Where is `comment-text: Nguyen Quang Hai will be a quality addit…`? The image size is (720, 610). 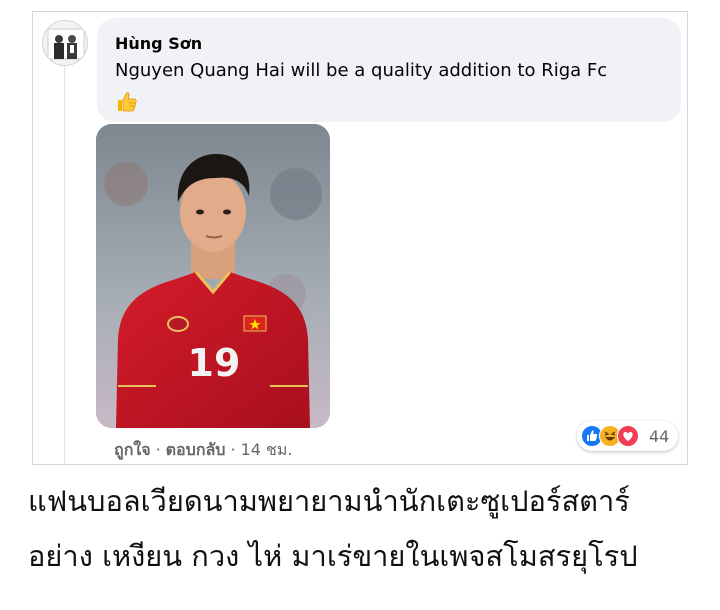 comment-text: Nguyen Quang Hai will be a quality addit… is located at coordinates (361, 70).